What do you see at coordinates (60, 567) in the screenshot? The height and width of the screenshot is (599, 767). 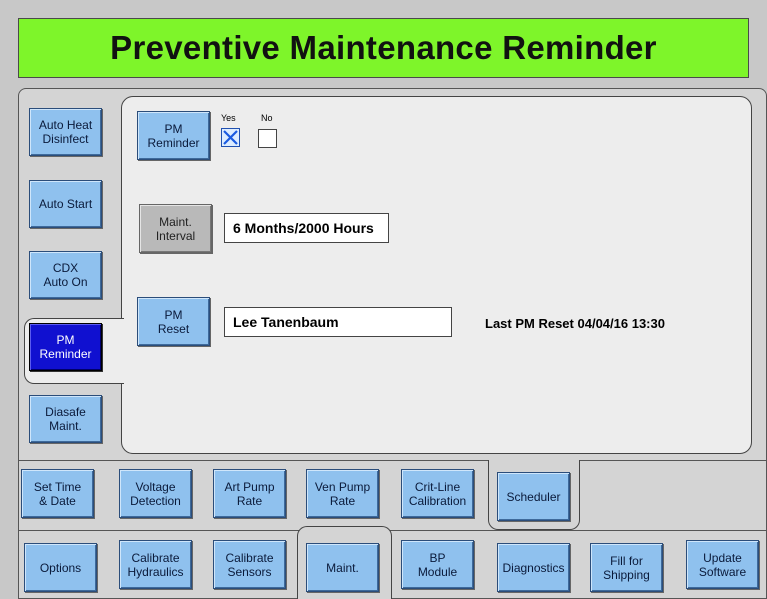 I see `tab-options: Options` at bounding box center [60, 567].